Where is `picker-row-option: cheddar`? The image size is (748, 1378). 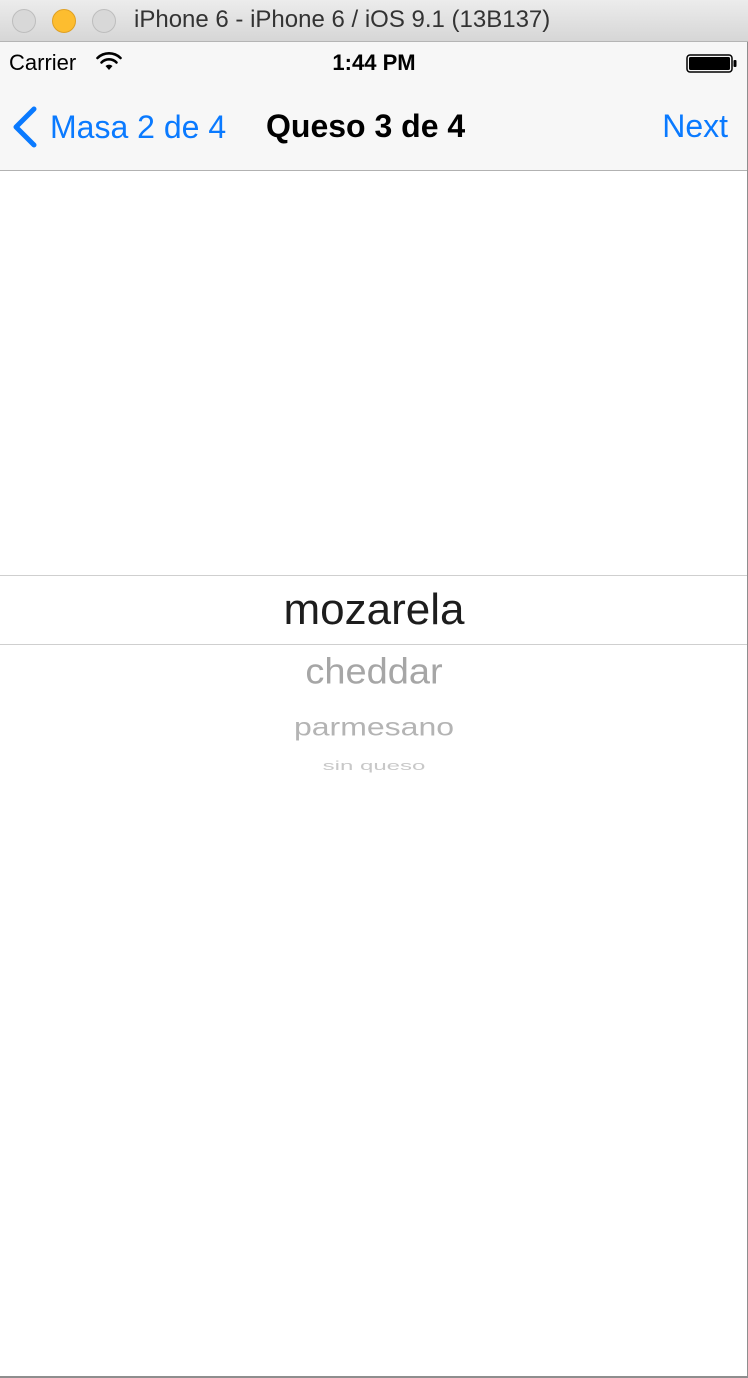 picker-row-option: cheddar is located at coordinates (374, 672).